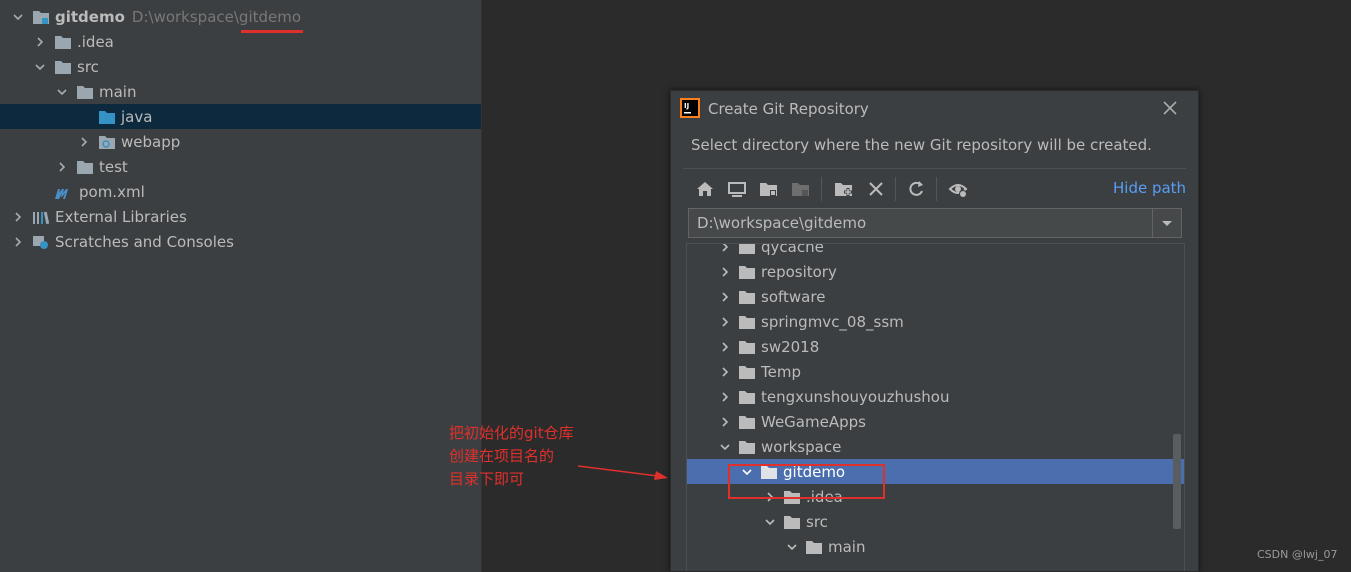 The height and width of the screenshot is (572, 1351). I want to click on dir-label: Temp, so click(781, 371).